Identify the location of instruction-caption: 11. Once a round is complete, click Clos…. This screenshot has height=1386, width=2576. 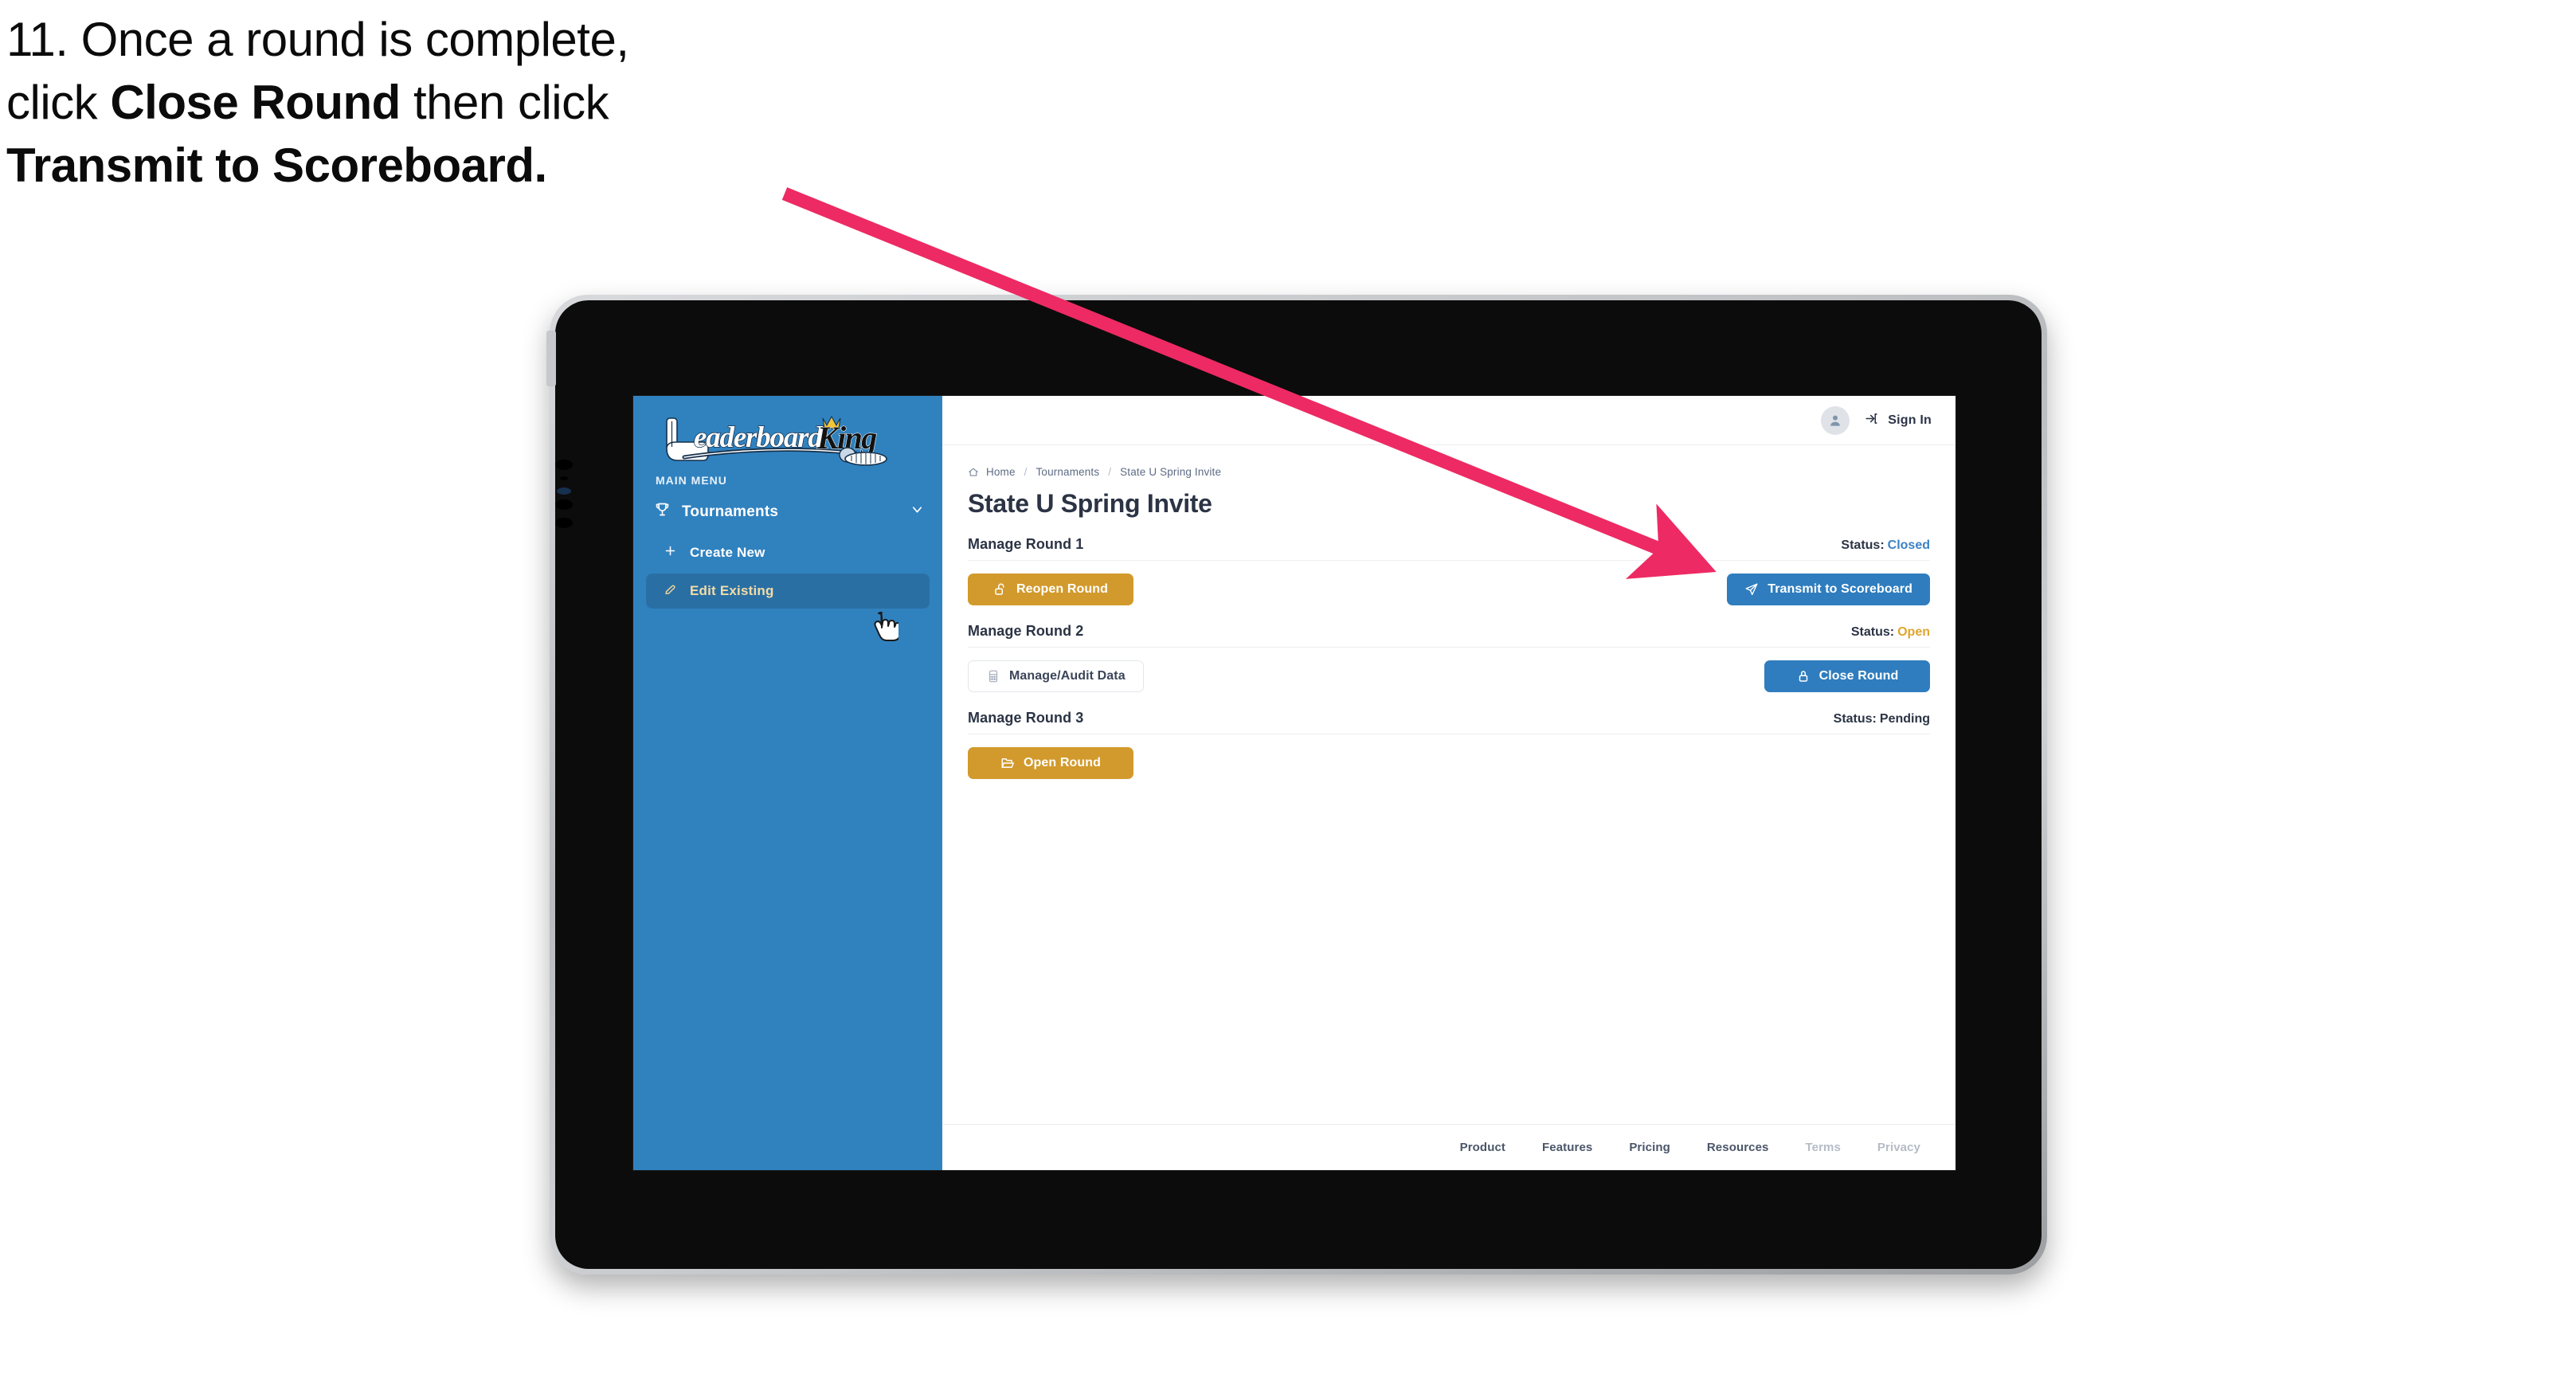
(436, 103).